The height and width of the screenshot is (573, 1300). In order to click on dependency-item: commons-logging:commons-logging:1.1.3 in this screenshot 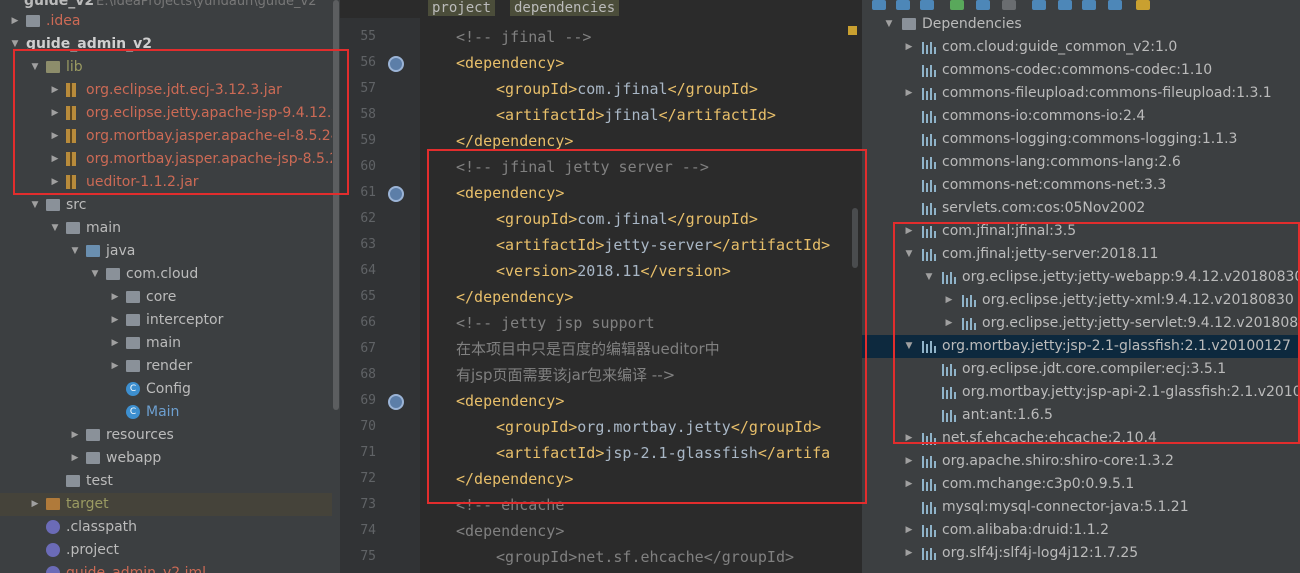, I will do `click(1081, 139)`.